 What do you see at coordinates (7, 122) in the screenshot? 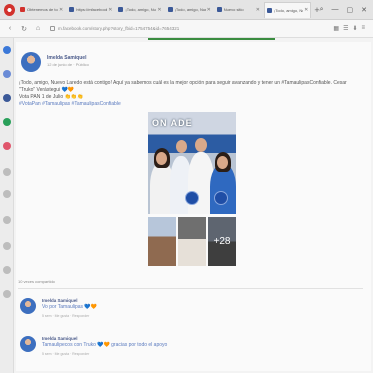
I see `whatsapp-icon` at bounding box center [7, 122].